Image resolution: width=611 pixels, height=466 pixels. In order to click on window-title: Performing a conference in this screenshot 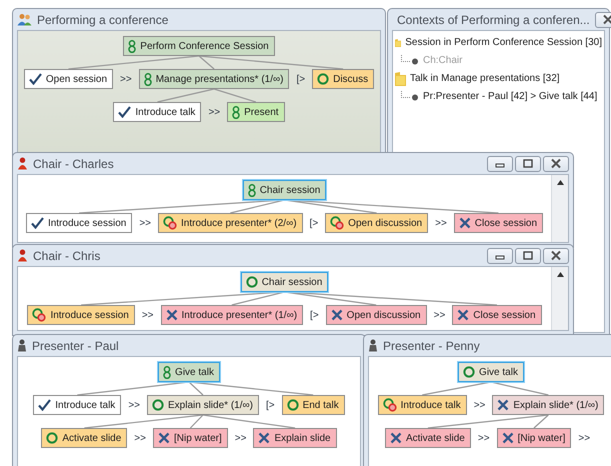, I will do `click(102, 19)`.